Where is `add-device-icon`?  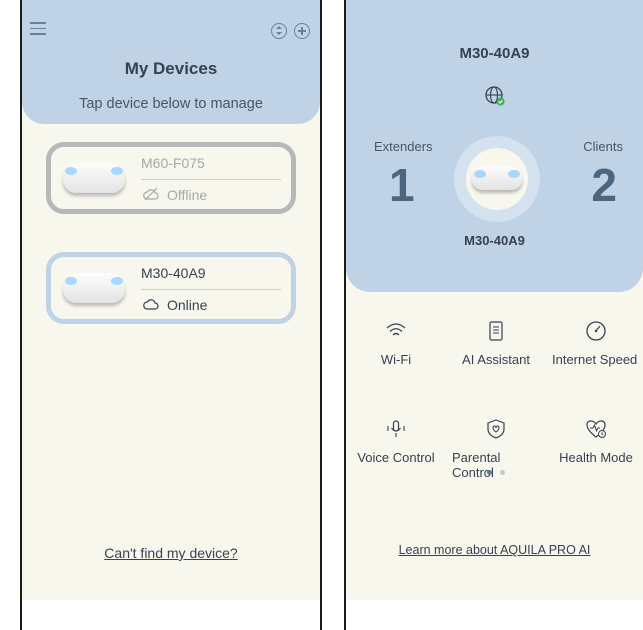
add-device-icon is located at coordinates (302, 31).